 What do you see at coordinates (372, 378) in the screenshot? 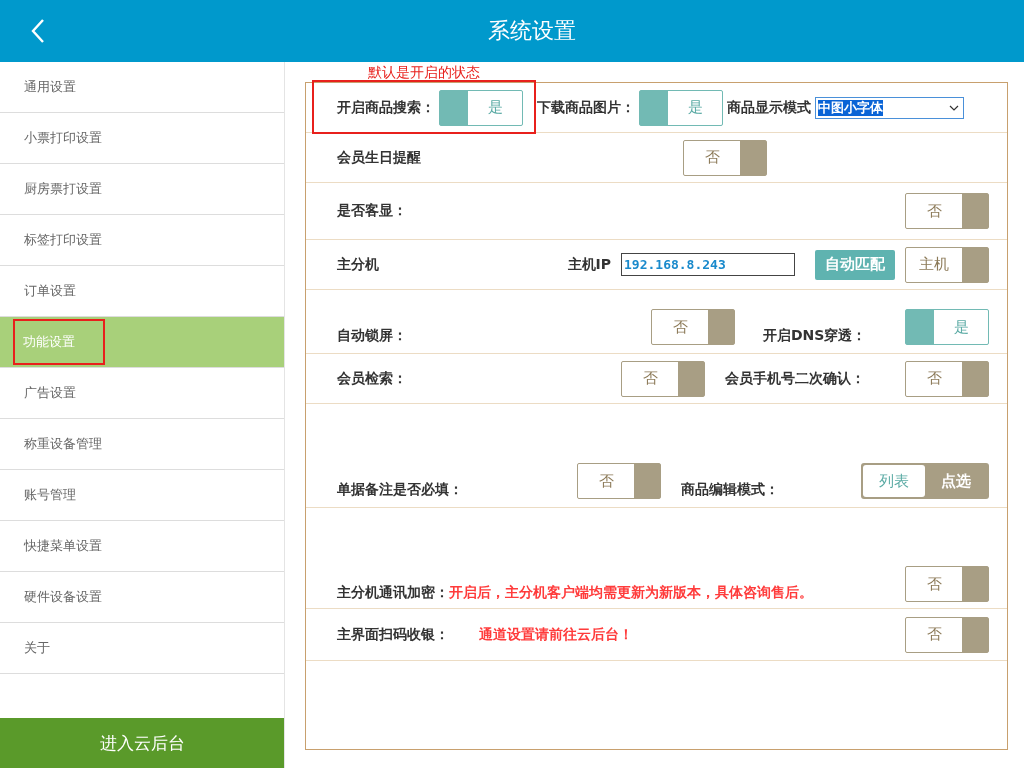
I see `setting-label: 会员检索：` at bounding box center [372, 378].